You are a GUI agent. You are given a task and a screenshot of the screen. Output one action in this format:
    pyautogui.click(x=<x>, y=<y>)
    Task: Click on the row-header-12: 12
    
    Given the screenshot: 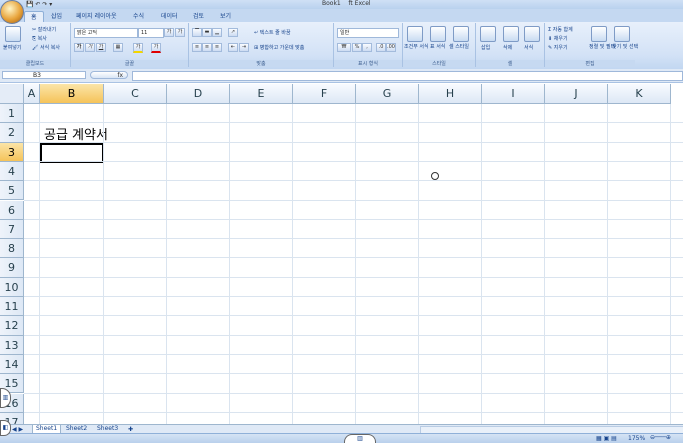 What is the action you would take?
    pyautogui.click(x=12, y=326)
    